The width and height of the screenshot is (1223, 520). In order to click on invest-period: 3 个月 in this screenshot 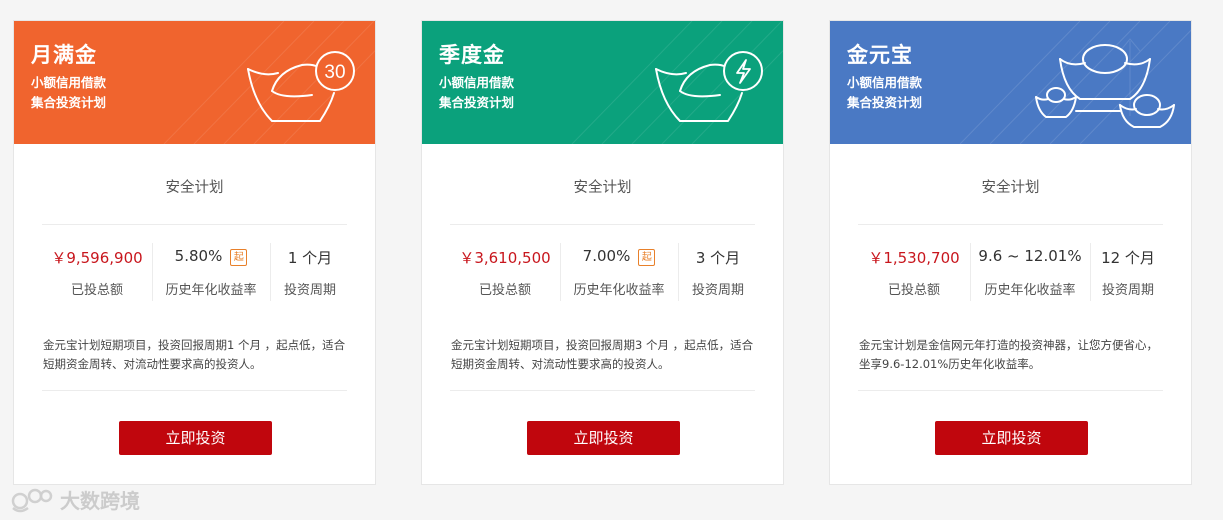, I will do `click(718, 258)`.